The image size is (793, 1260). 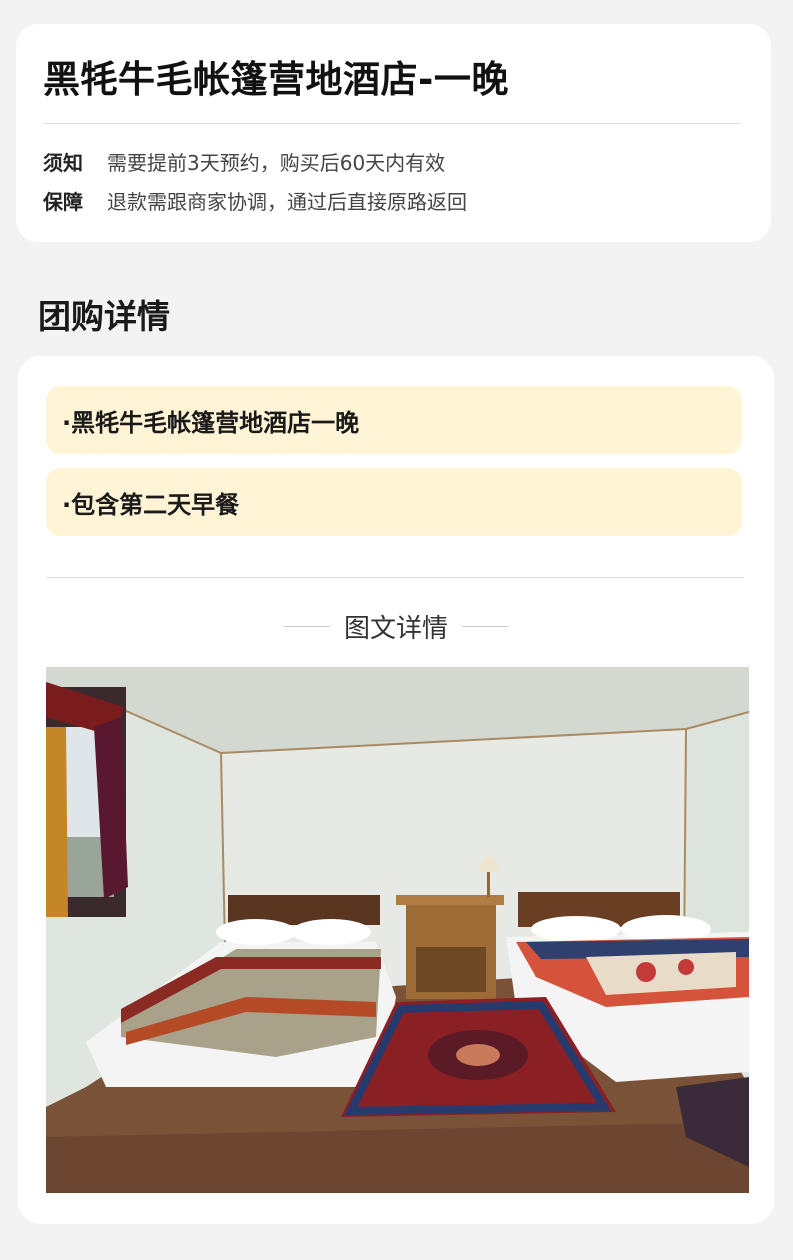 I want to click on notice-row: 须知 需要提前3天预约，购买后60天内有效, so click(x=244, y=161).